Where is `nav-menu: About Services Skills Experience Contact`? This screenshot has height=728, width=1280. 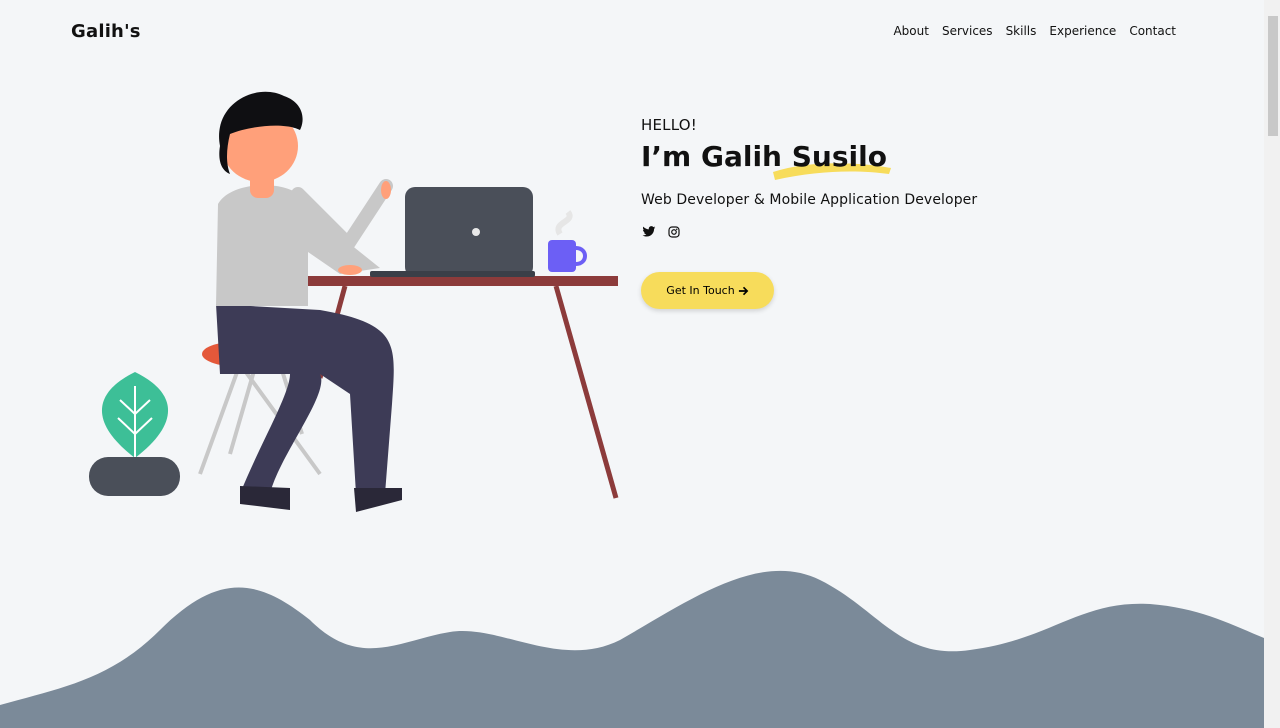
nav-menu: About Services Skills Experience Contact is located at coordinates (1034, 31).